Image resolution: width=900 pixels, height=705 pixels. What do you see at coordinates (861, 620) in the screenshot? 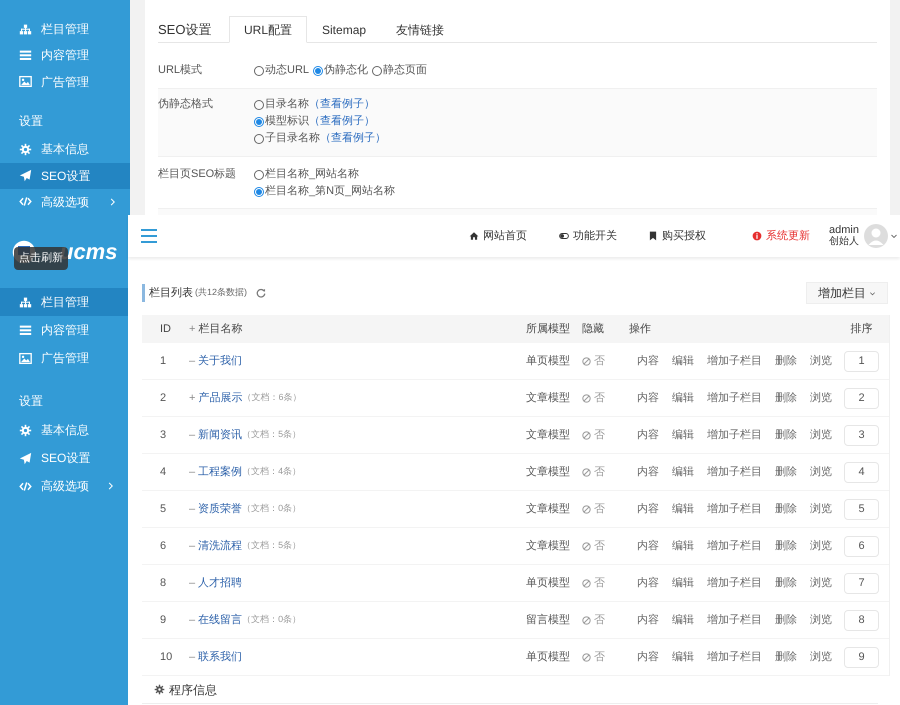
I see `sort-input: 8` at bounding box center [861, 620].